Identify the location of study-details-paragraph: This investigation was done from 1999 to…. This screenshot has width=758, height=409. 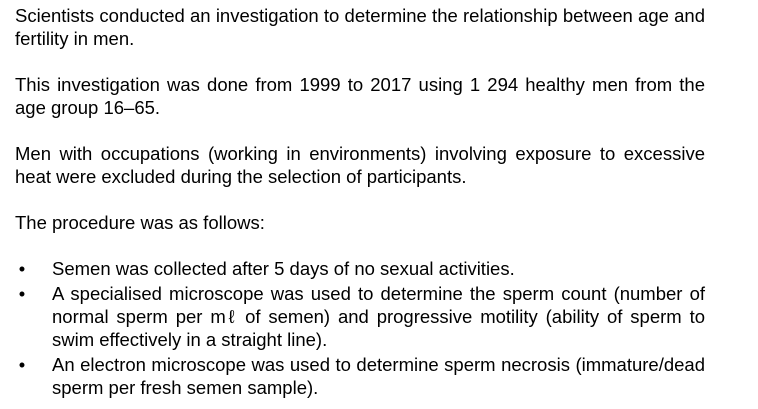
(360, 96).